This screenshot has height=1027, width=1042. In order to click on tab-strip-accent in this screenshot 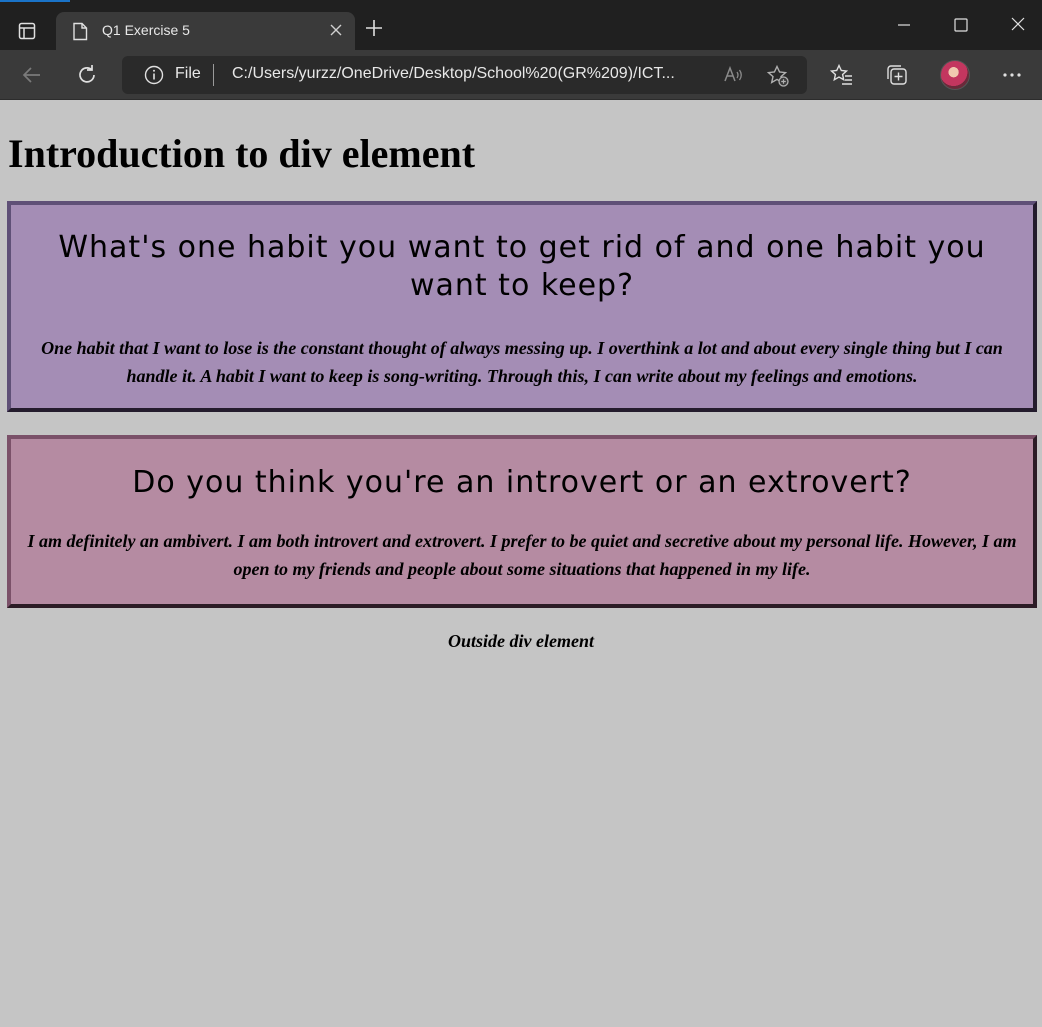, I will do `click(35, 1)`.